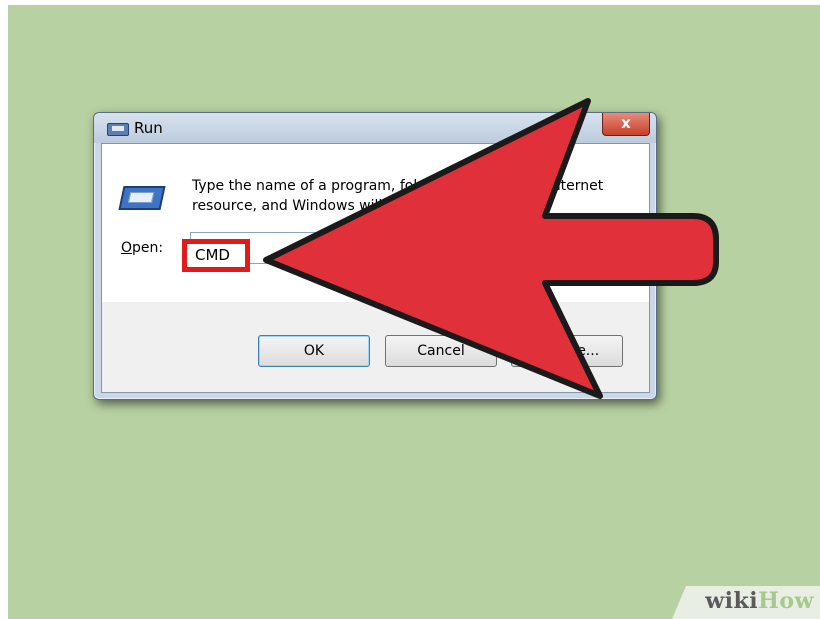 The width and height of the screenshot is (820, 619). What do you see at coordinates (732, 601) in the screenshot?
I see `watermark-wiki: wiki` at bounding box center [732, 601].